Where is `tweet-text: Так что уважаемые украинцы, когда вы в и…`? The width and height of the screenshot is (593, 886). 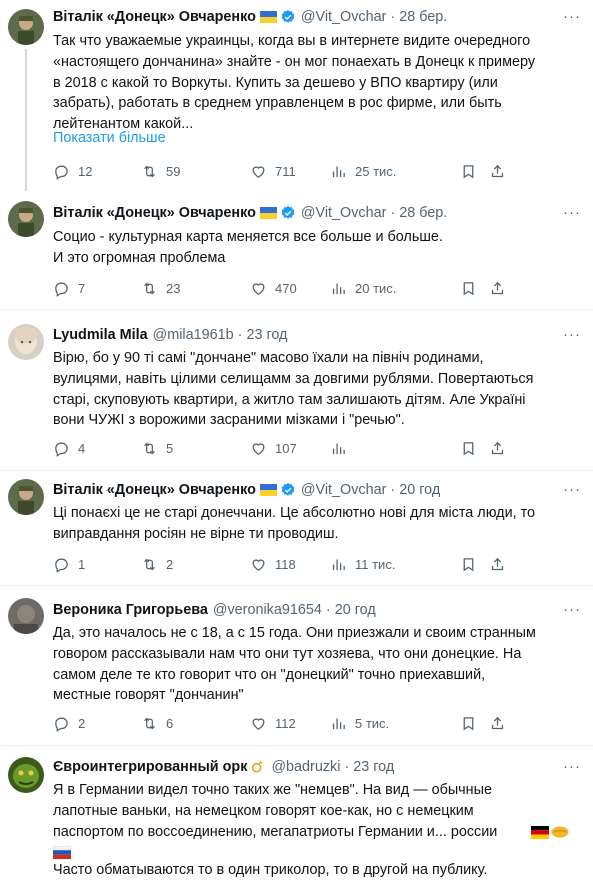 tweet-text: Так что уважаемые украинцы, когда вы в и… is located at coordinates (294, 83).